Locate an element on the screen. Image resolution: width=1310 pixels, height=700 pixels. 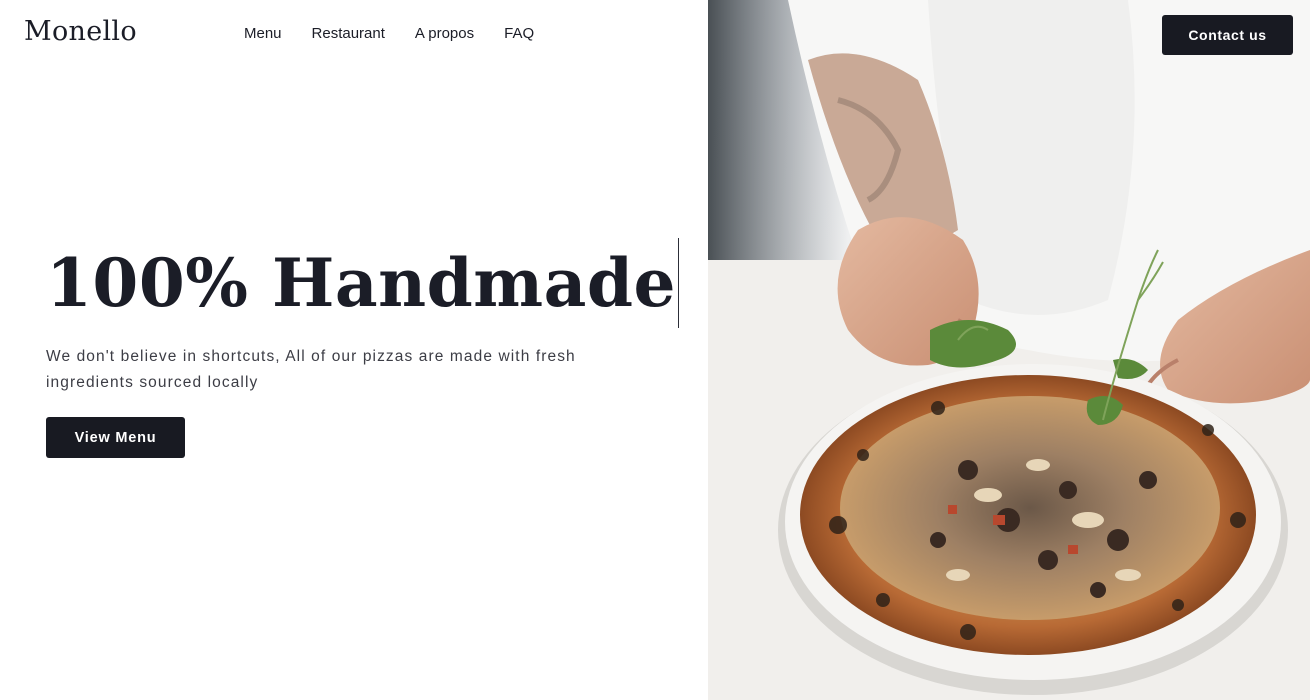
hero-title-highlight: 100 is located at coordinates (116, 283).